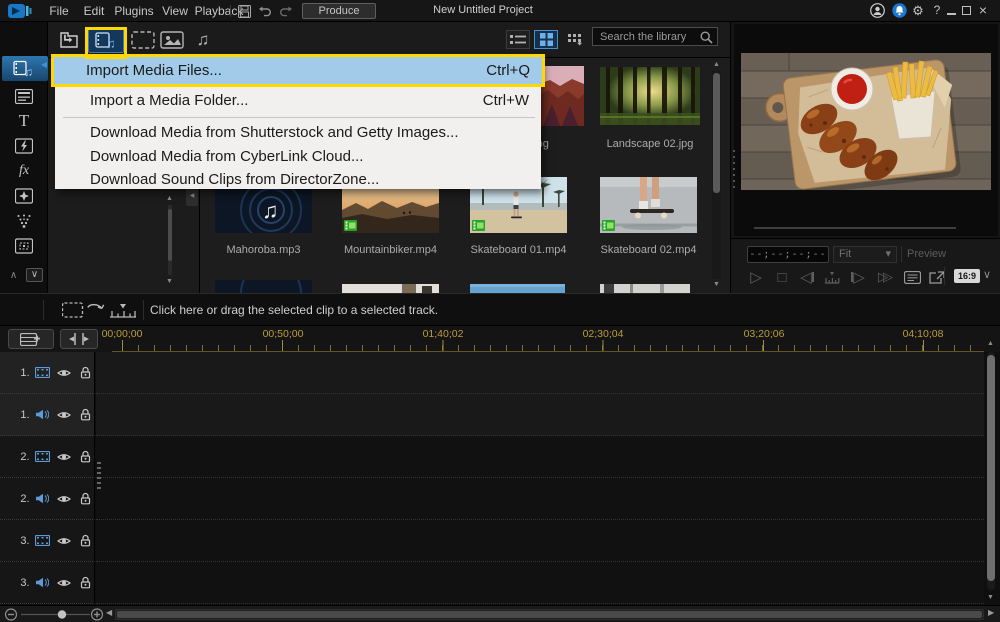 This screenshot has width=1000, height=622. What do you see at coordinates (203, 40) in the screenshot?
I see `filter-audio-icon: ♫` at bounding box center [203, 40].